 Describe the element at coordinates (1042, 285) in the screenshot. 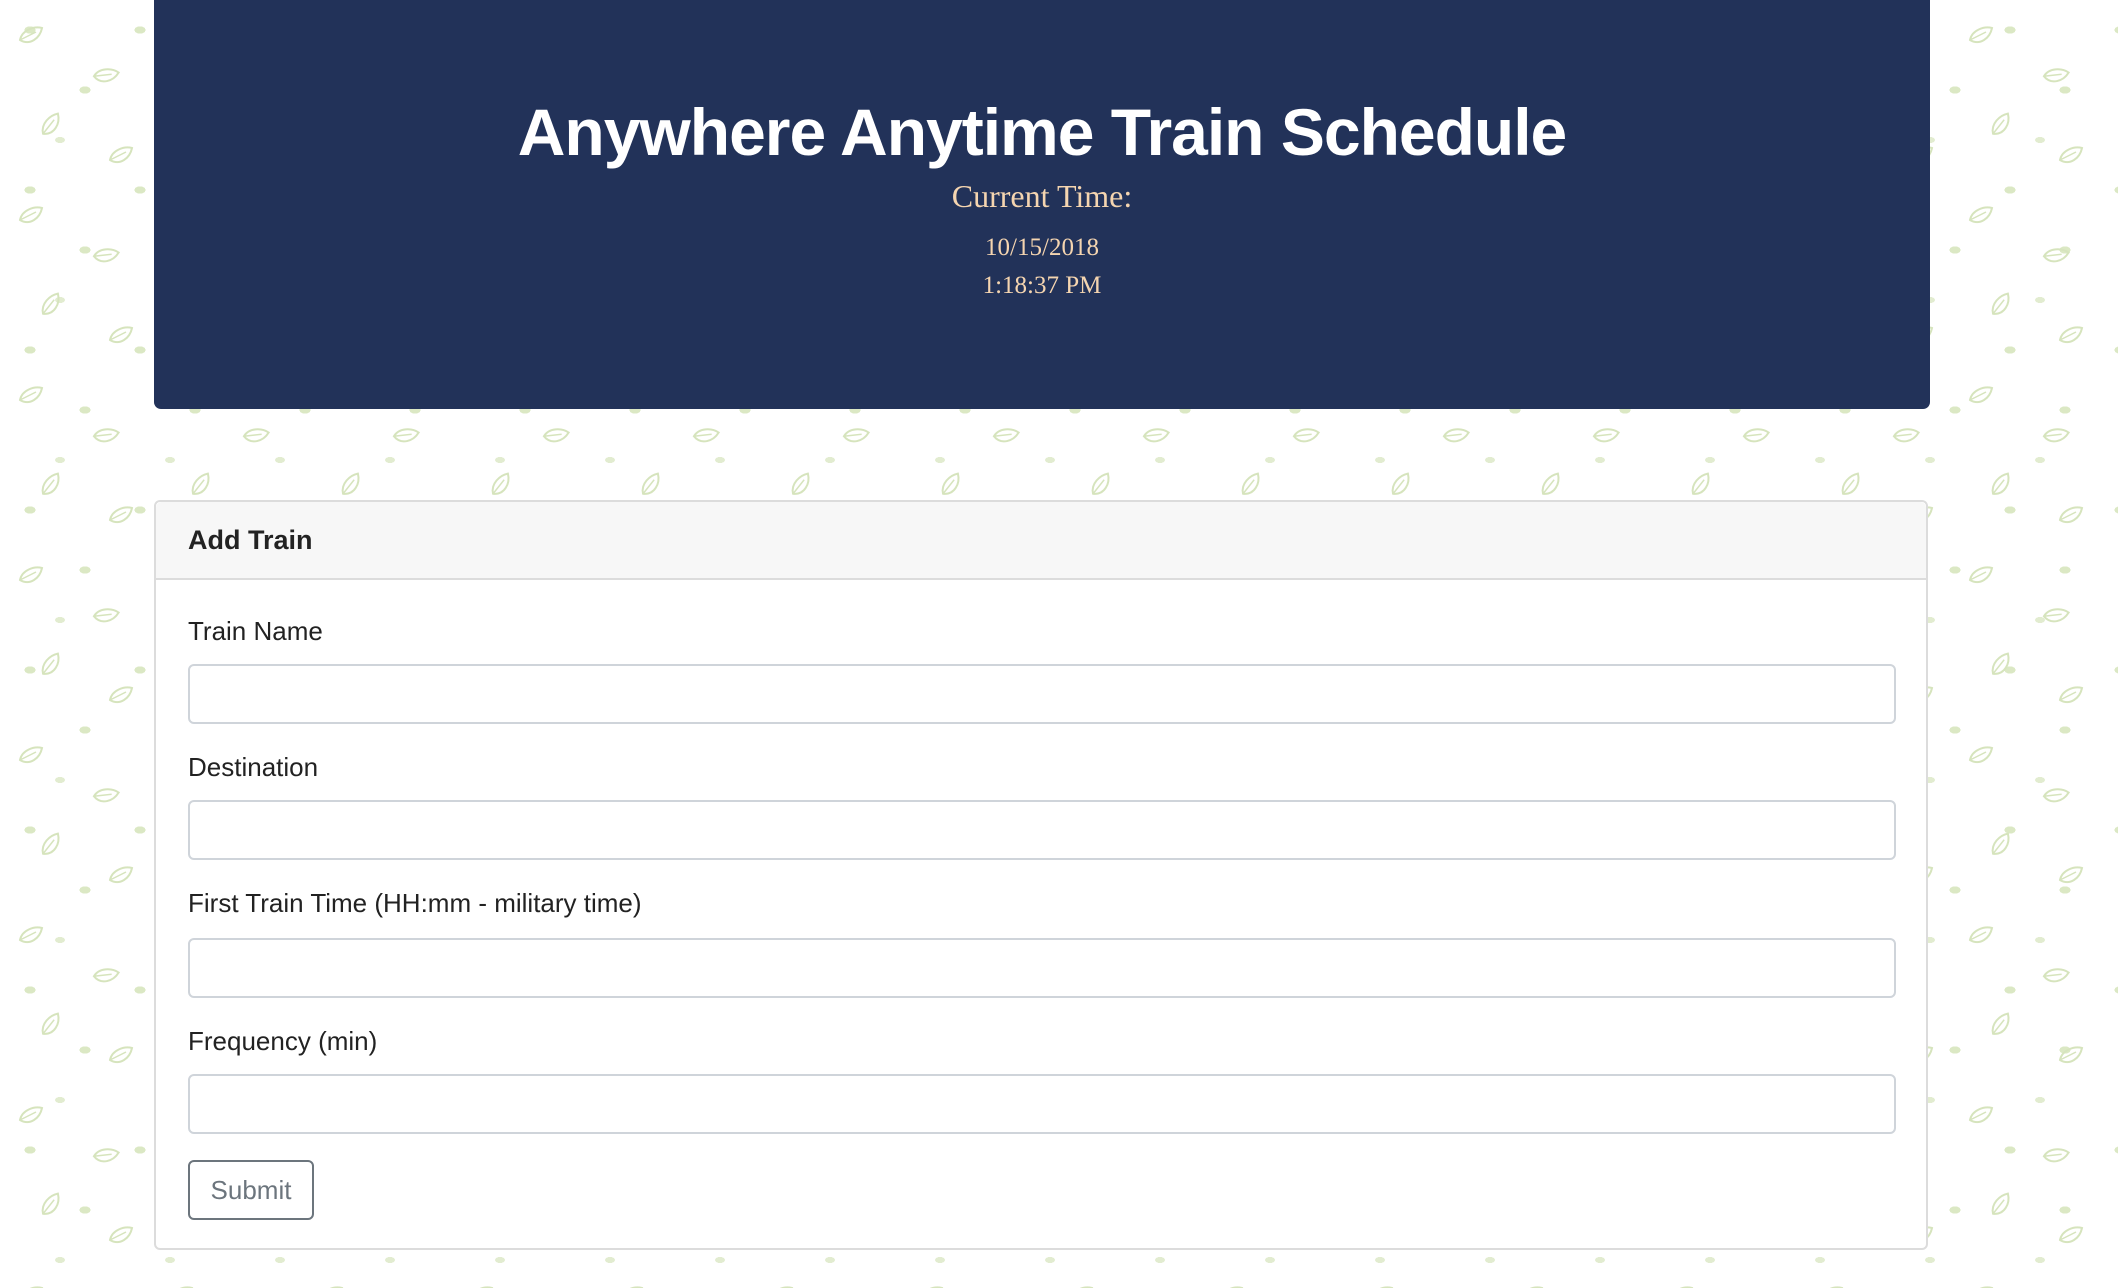

I see `current-time: 1:18:37 PM` at that location.